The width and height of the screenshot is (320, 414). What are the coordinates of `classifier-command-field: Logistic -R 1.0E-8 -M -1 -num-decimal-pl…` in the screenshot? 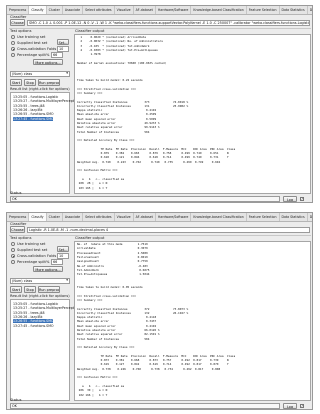 It's located at (168, 229).